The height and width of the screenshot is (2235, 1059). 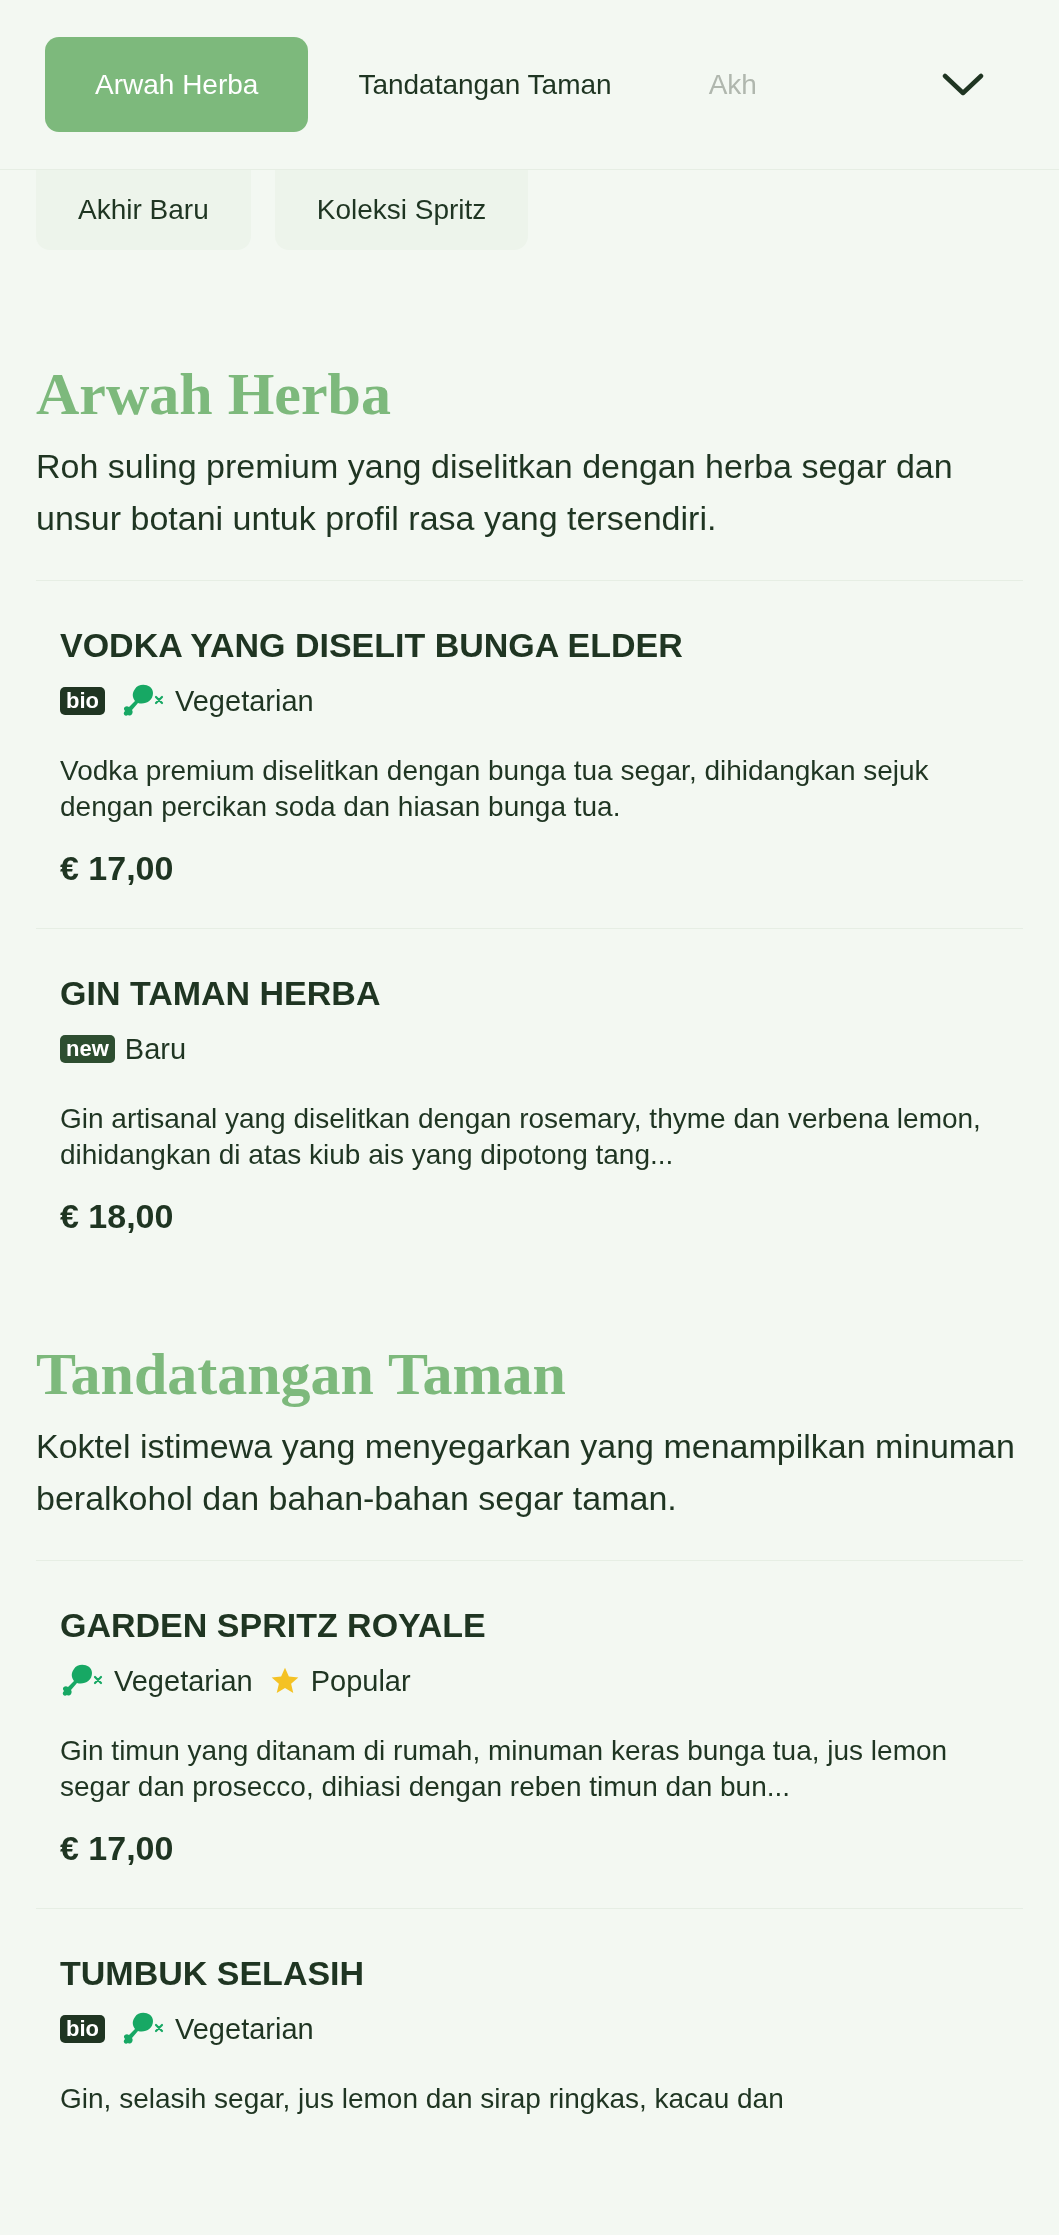 I want to click on category-tab: Koleksi Spritz, so click(x=401, y=210).